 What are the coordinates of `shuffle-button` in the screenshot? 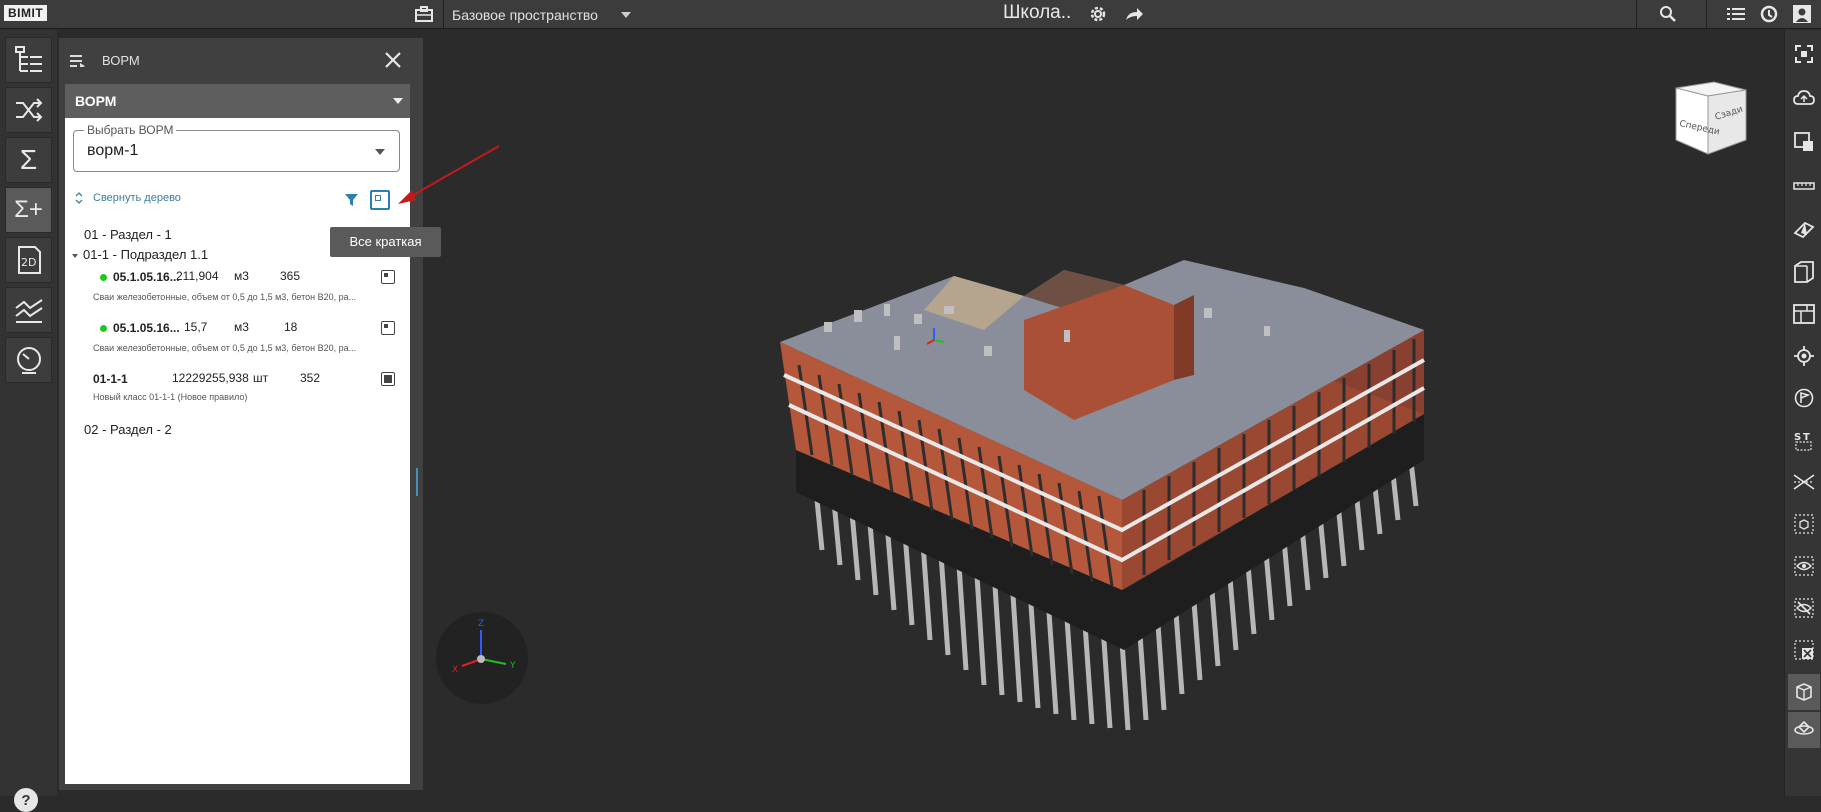 It's located at (28, 110).